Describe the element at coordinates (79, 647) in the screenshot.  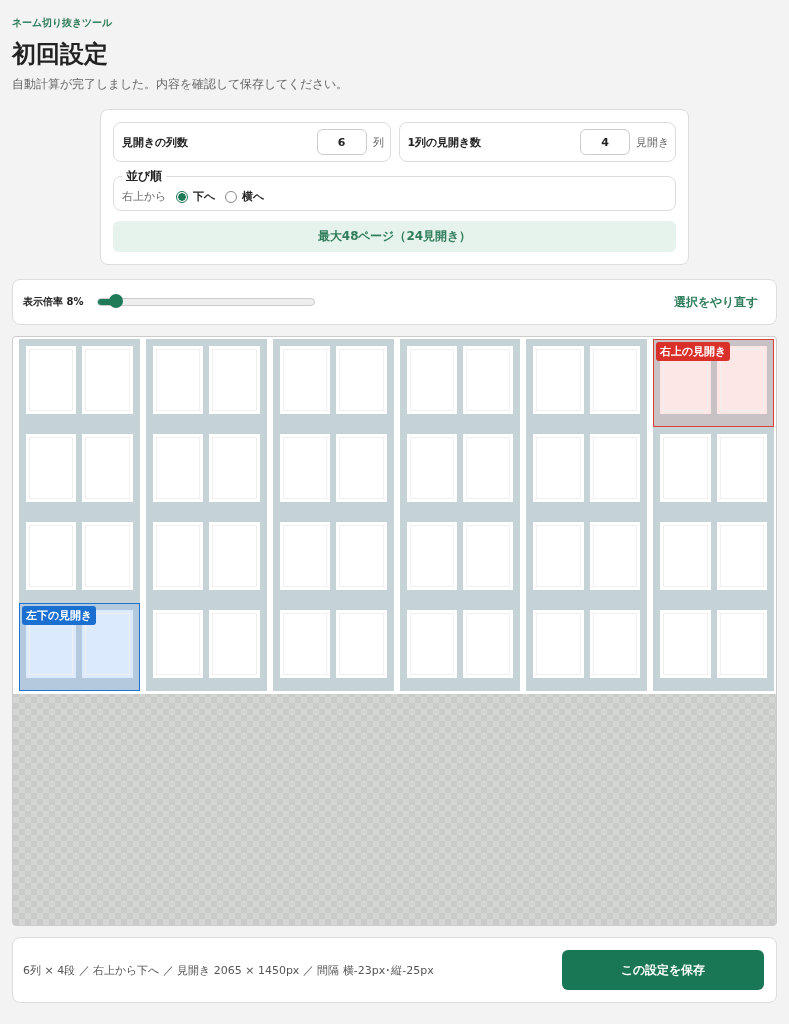
I see `spread-thumbnail: 左下の見開き` at that location.